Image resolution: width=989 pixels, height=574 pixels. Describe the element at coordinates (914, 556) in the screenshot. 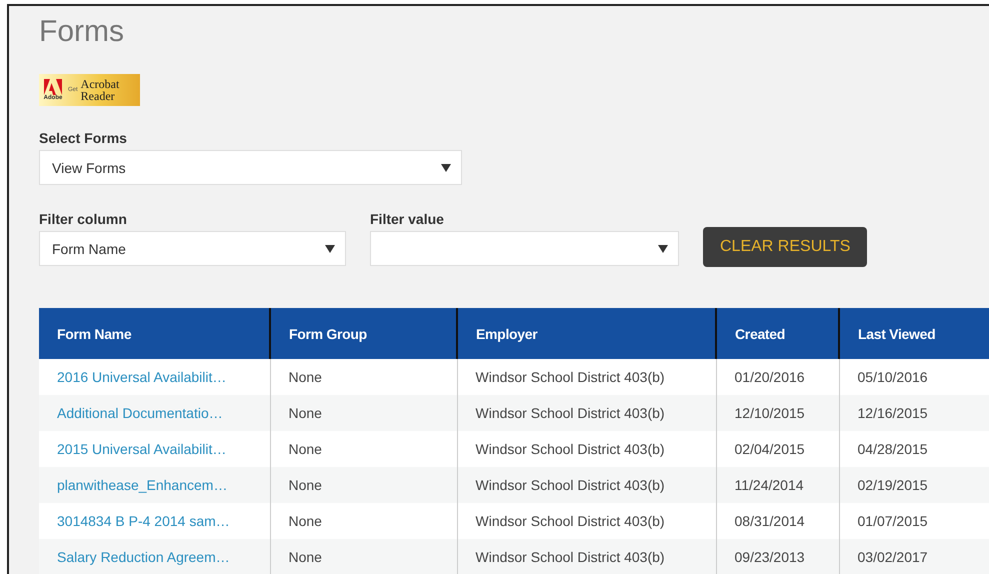

I see `table-cell: 03/02/2017` at that location.